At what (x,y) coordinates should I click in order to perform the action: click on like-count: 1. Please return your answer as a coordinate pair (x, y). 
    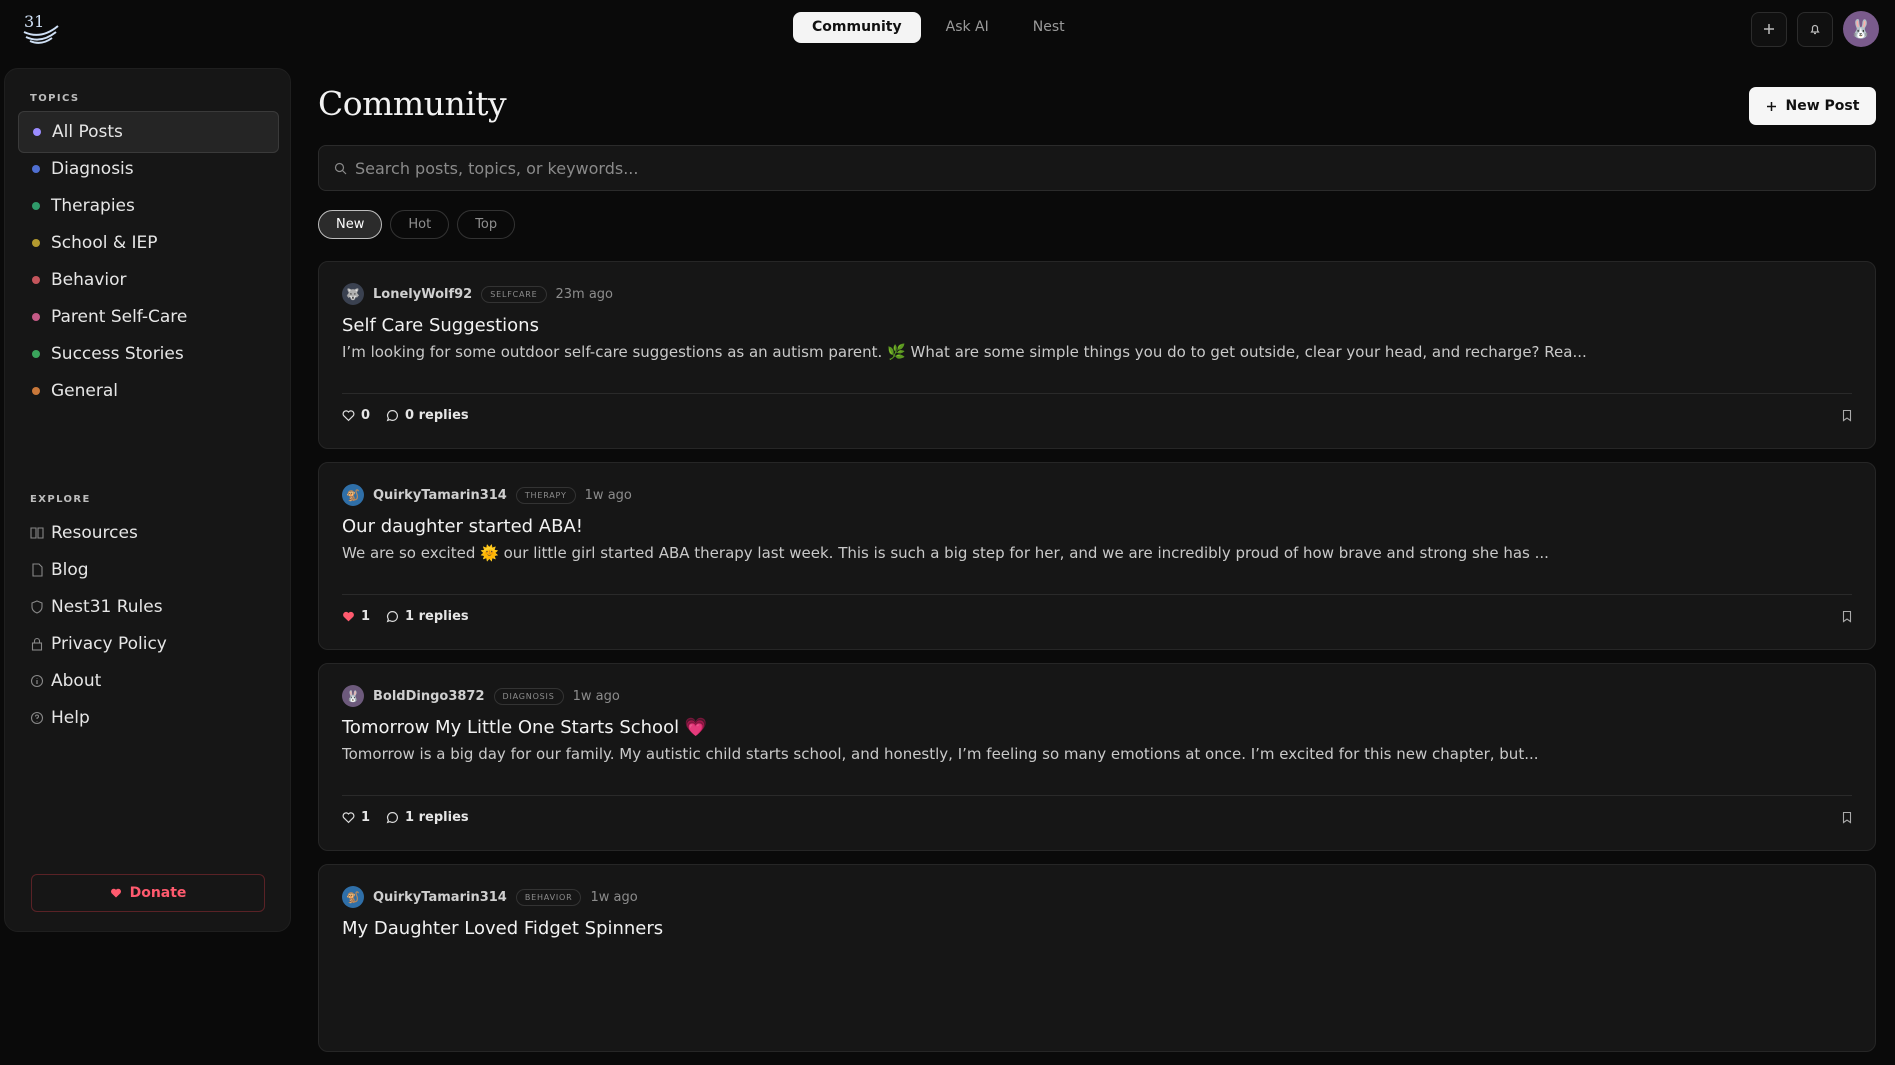
    Looking at the image, I should click on (366, 616).